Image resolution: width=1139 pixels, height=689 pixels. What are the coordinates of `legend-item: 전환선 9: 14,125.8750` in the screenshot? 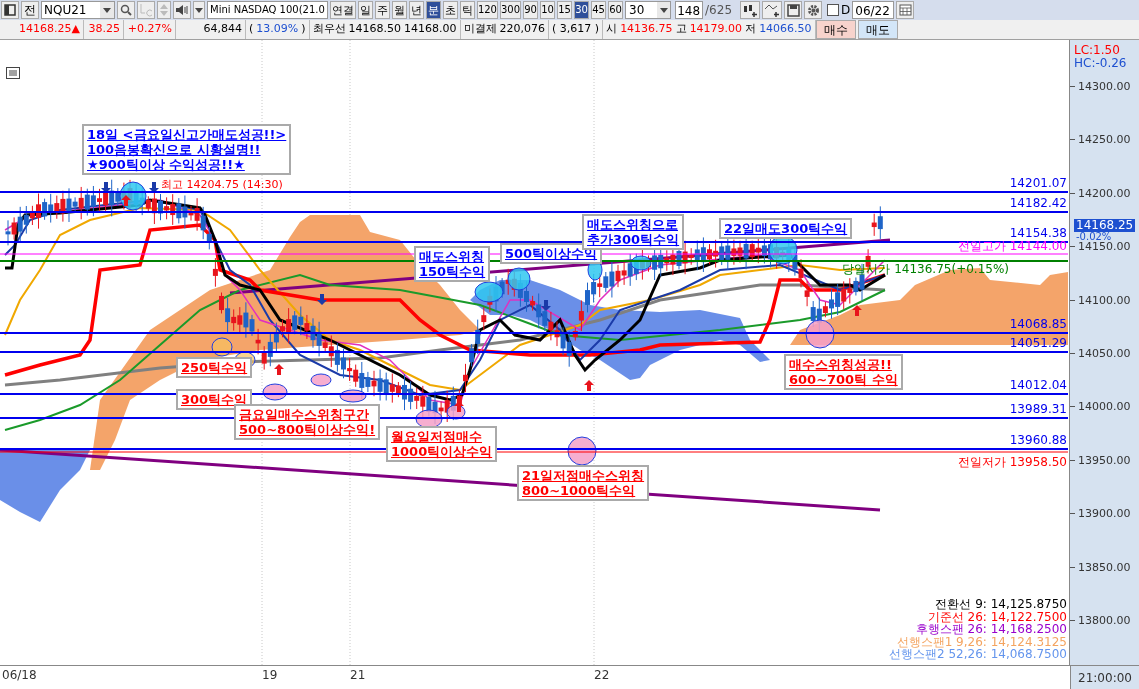 It's located at (1001, 604).